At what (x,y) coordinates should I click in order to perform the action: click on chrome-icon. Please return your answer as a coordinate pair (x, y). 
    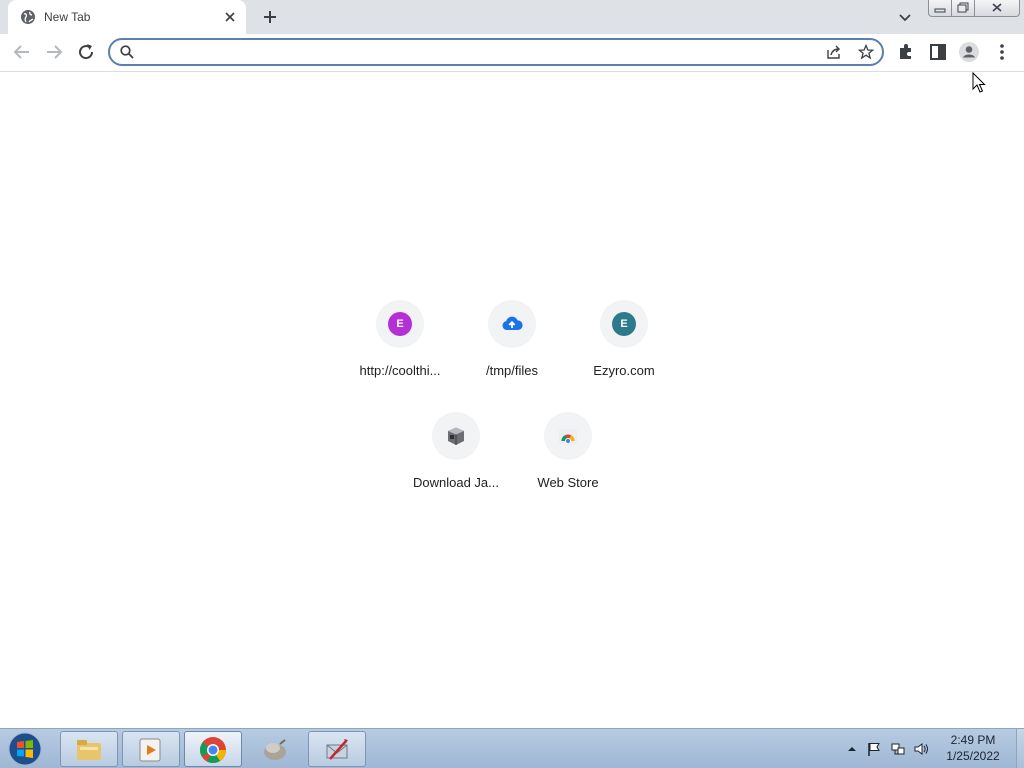
    Looking at the image, I should click on (213, 750).